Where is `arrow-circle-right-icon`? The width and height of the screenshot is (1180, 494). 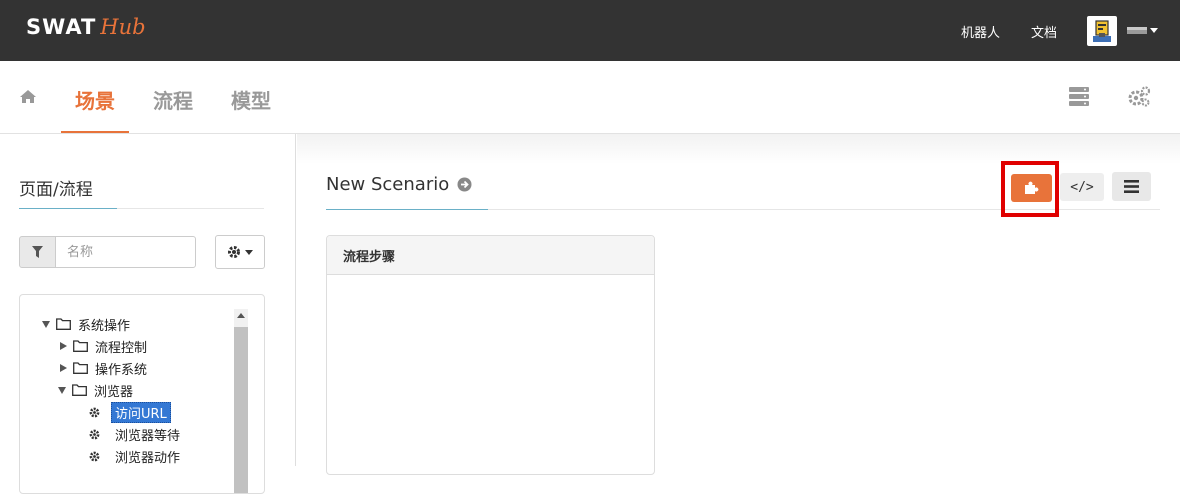
arrow-circle-right-icon is located at coordinates (464, 184).